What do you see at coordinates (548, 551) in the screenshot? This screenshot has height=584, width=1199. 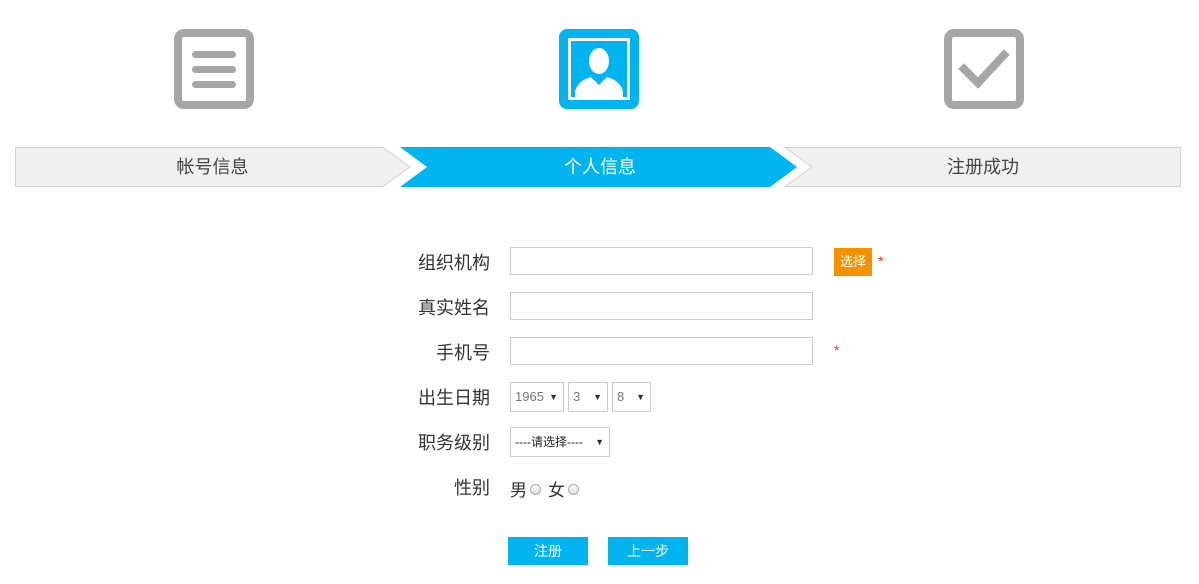 I see `register-button: 注册` at bounding box center [548, 551].